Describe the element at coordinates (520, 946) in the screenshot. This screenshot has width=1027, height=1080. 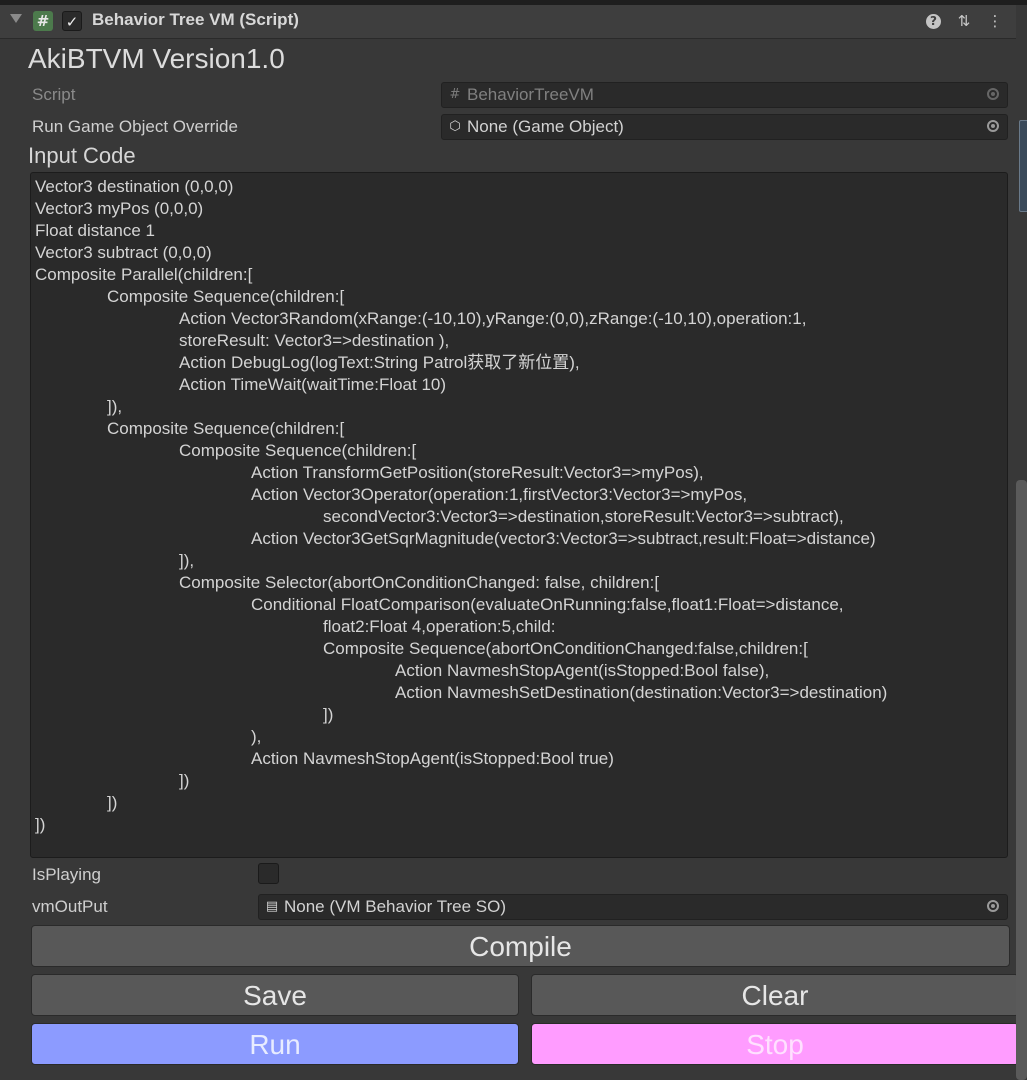
I see `compile-button: Compile` at that location.